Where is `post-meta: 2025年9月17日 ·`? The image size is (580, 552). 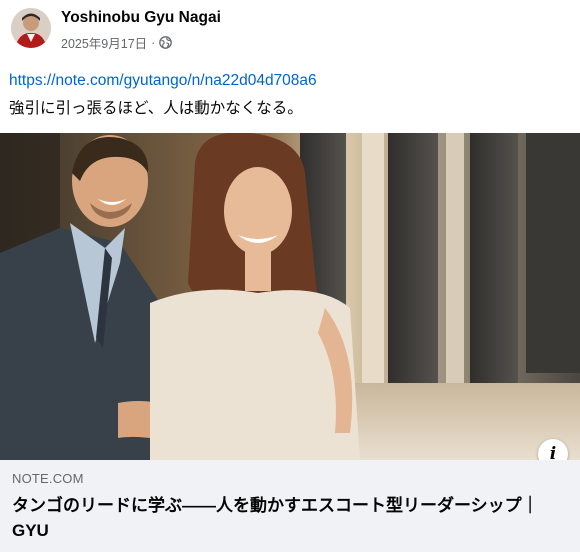 post-meta: 2025年9月17日 · is located at coordinates (117, 42).